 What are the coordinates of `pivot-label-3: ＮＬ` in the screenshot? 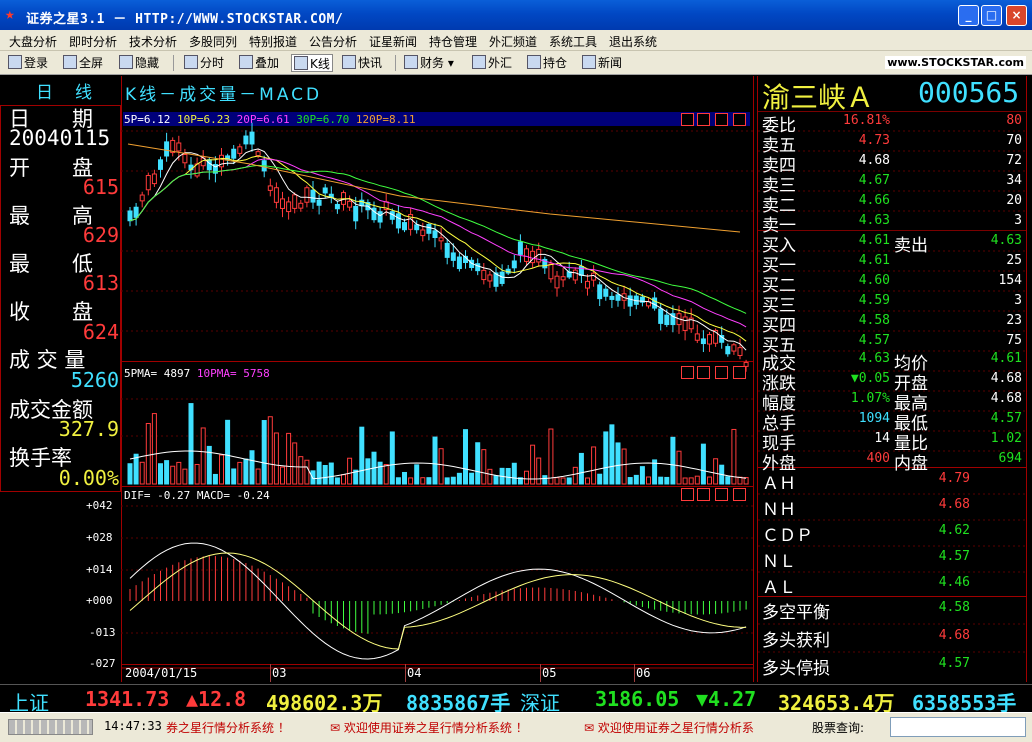 It's located at (779, 562).